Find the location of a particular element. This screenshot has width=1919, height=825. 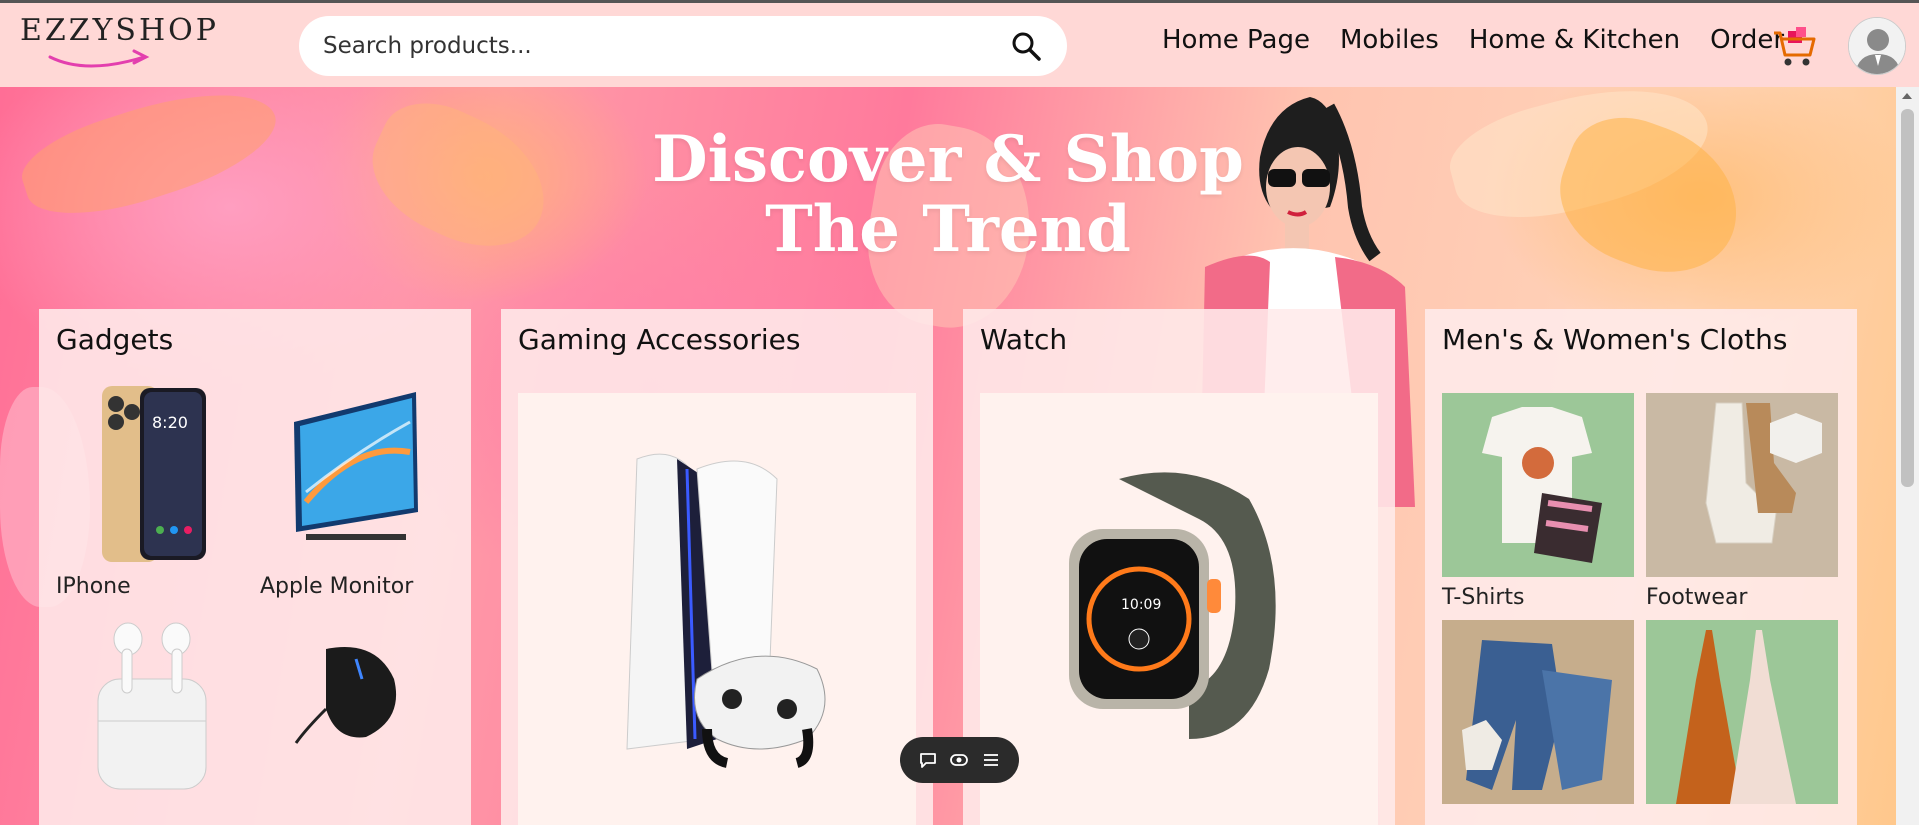

product-tile-airpods is located at coordinates (152, 705).